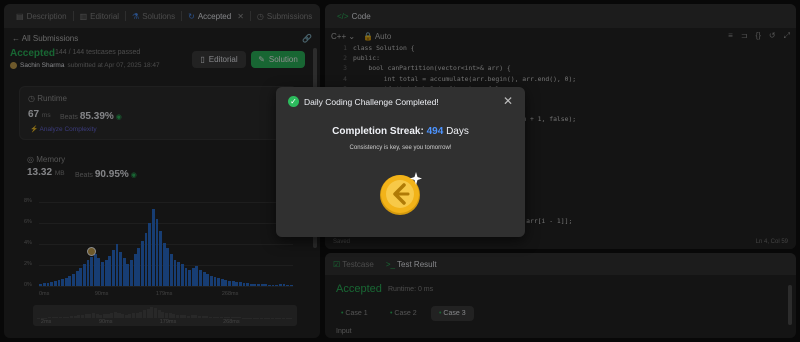  What do you see at coordinates (400, 148) in the screenshot?
I see `dialog-message: Consistency is key, see you tomorrow!` at bounding box center [400, 148].